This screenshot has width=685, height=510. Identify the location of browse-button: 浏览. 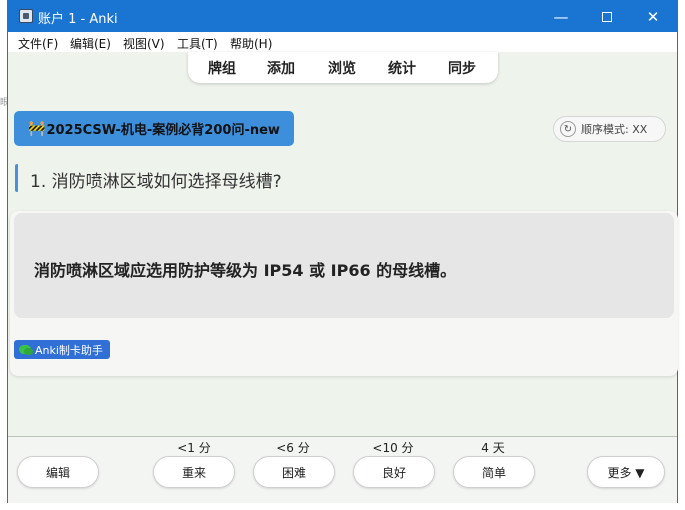
(342, 68).